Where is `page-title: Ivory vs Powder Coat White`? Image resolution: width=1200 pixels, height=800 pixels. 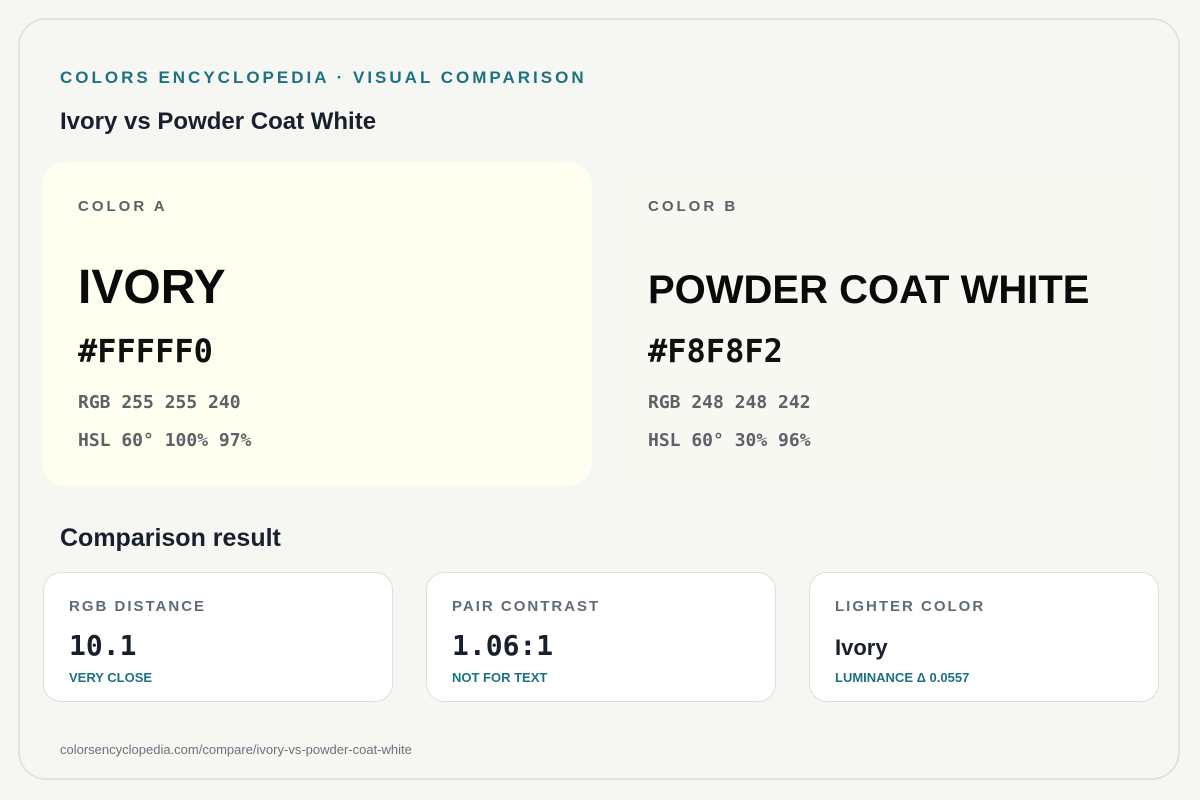 page-title: Ivory vs Powder Coat White is located at coordinates (218, 121).